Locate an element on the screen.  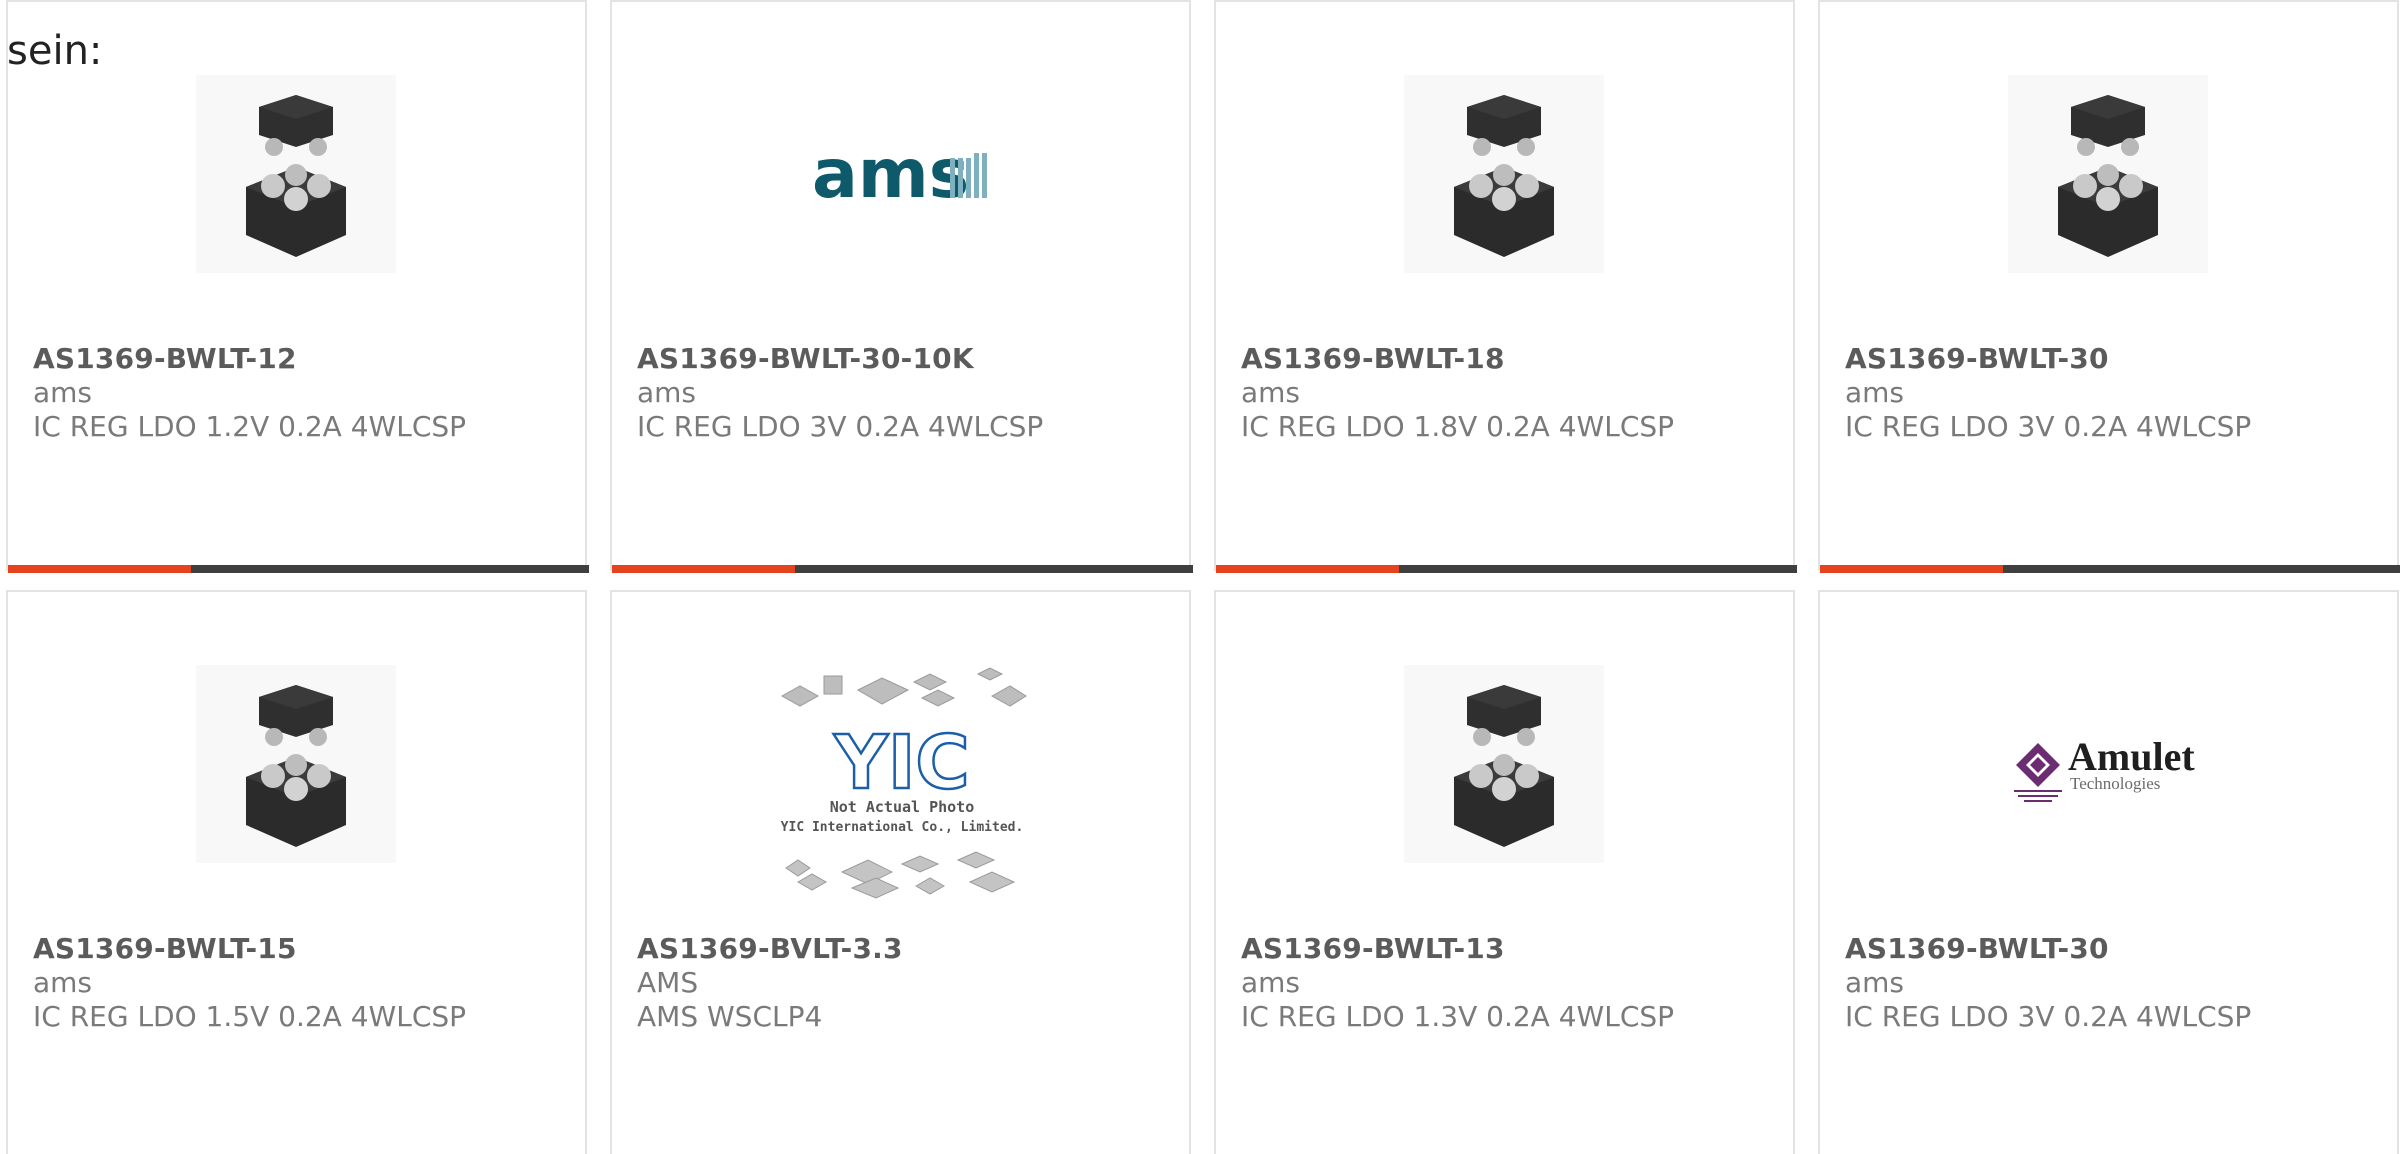
part-number-link: AS1369-BWLT-13 is located at coordinates (1511, 949).